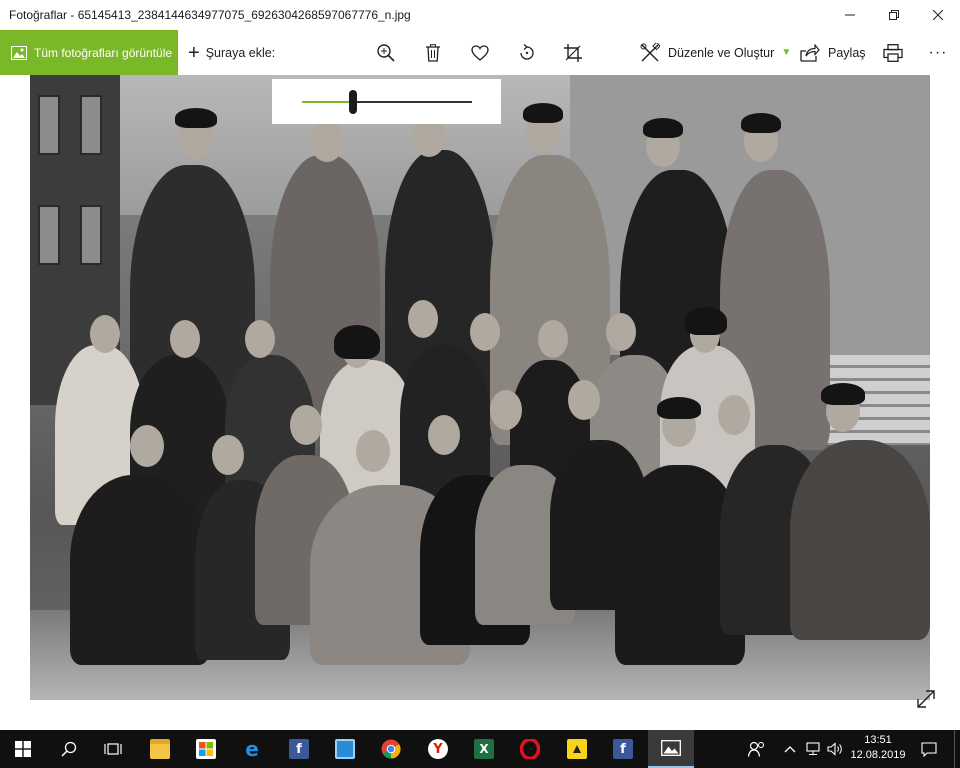  I want to click on taskbar-yandex: Y, so click(438, 749).